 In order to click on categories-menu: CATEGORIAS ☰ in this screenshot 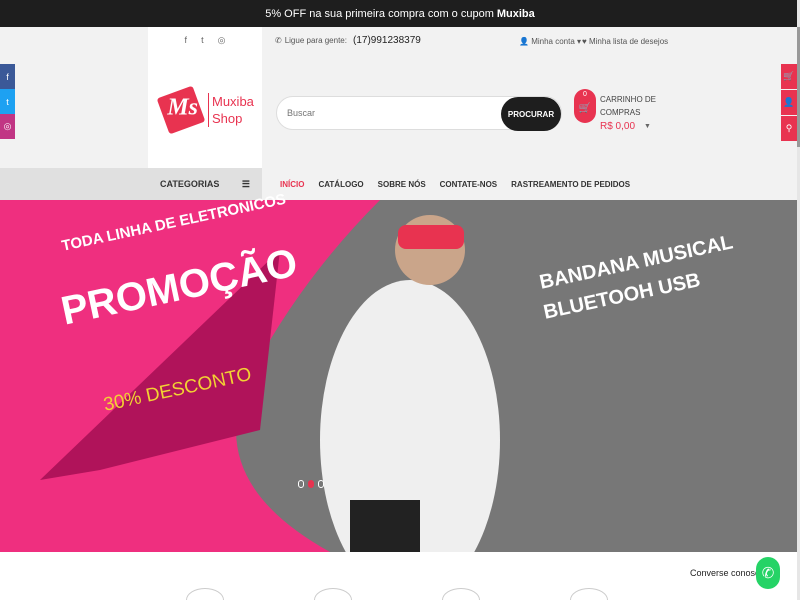, I will do `click(205, 184)`.